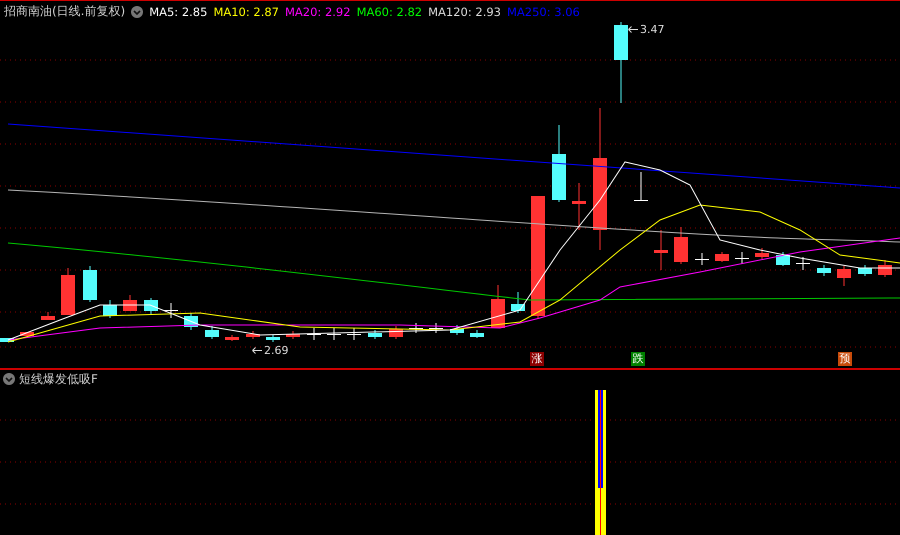  Describe the element at coordinates (464, 11) in the screenshot. I see `moving-average-label: MA120: 2.93` at that location.